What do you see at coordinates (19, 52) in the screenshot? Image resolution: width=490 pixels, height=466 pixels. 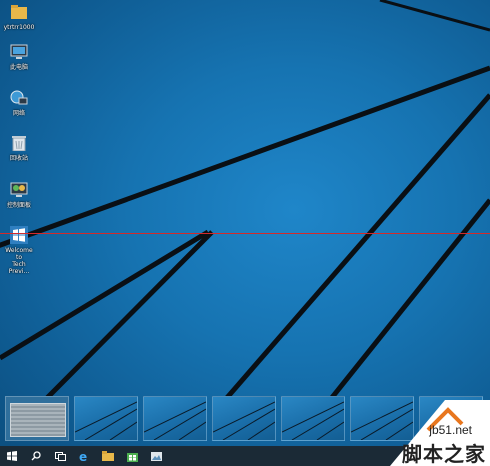 I see `computer-icon` at bounding box center [19, 52].